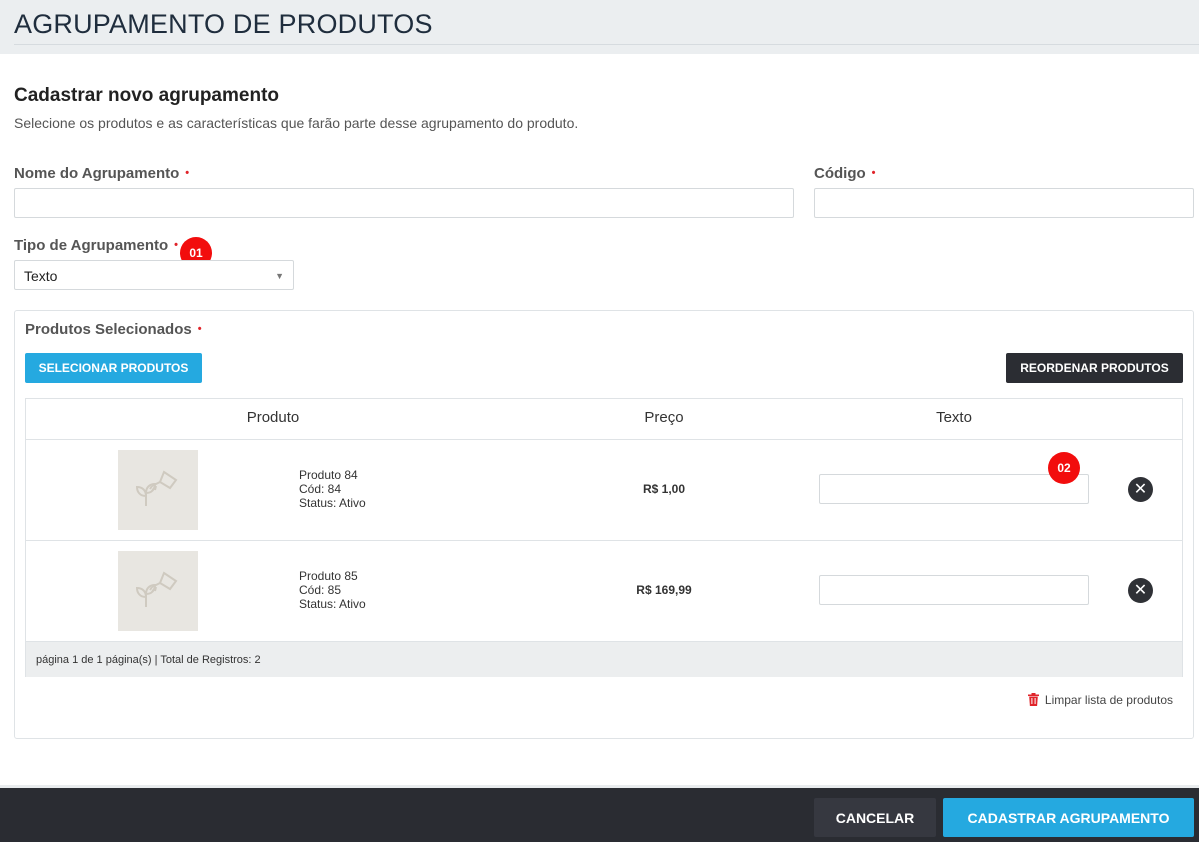  I want to click on product-code: Cód: 85, so click(320, 590).